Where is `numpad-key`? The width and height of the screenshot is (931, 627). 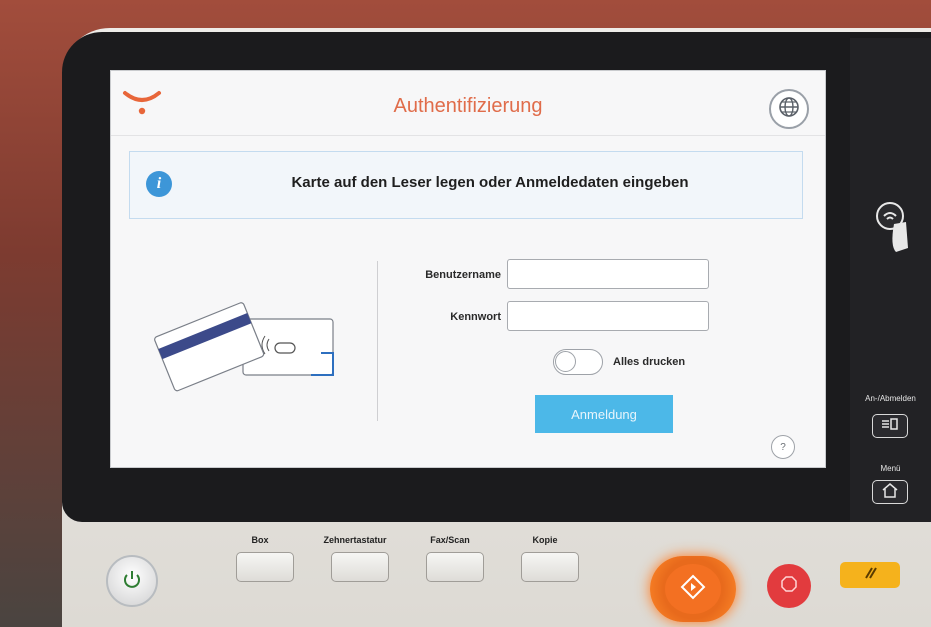 numpad-key is located at coordinates (360, 567).